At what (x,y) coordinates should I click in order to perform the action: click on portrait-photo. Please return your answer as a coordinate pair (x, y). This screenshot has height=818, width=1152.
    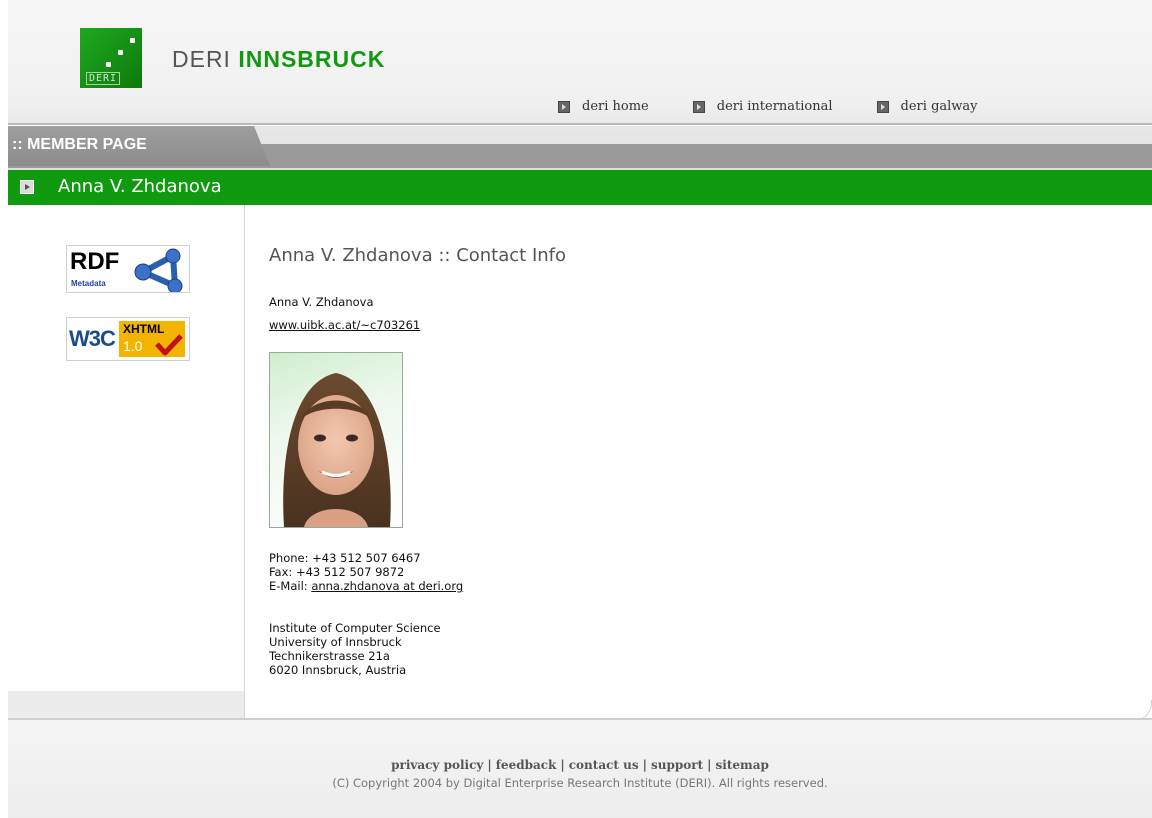
    Looking at the image, I should click on (337, 450).